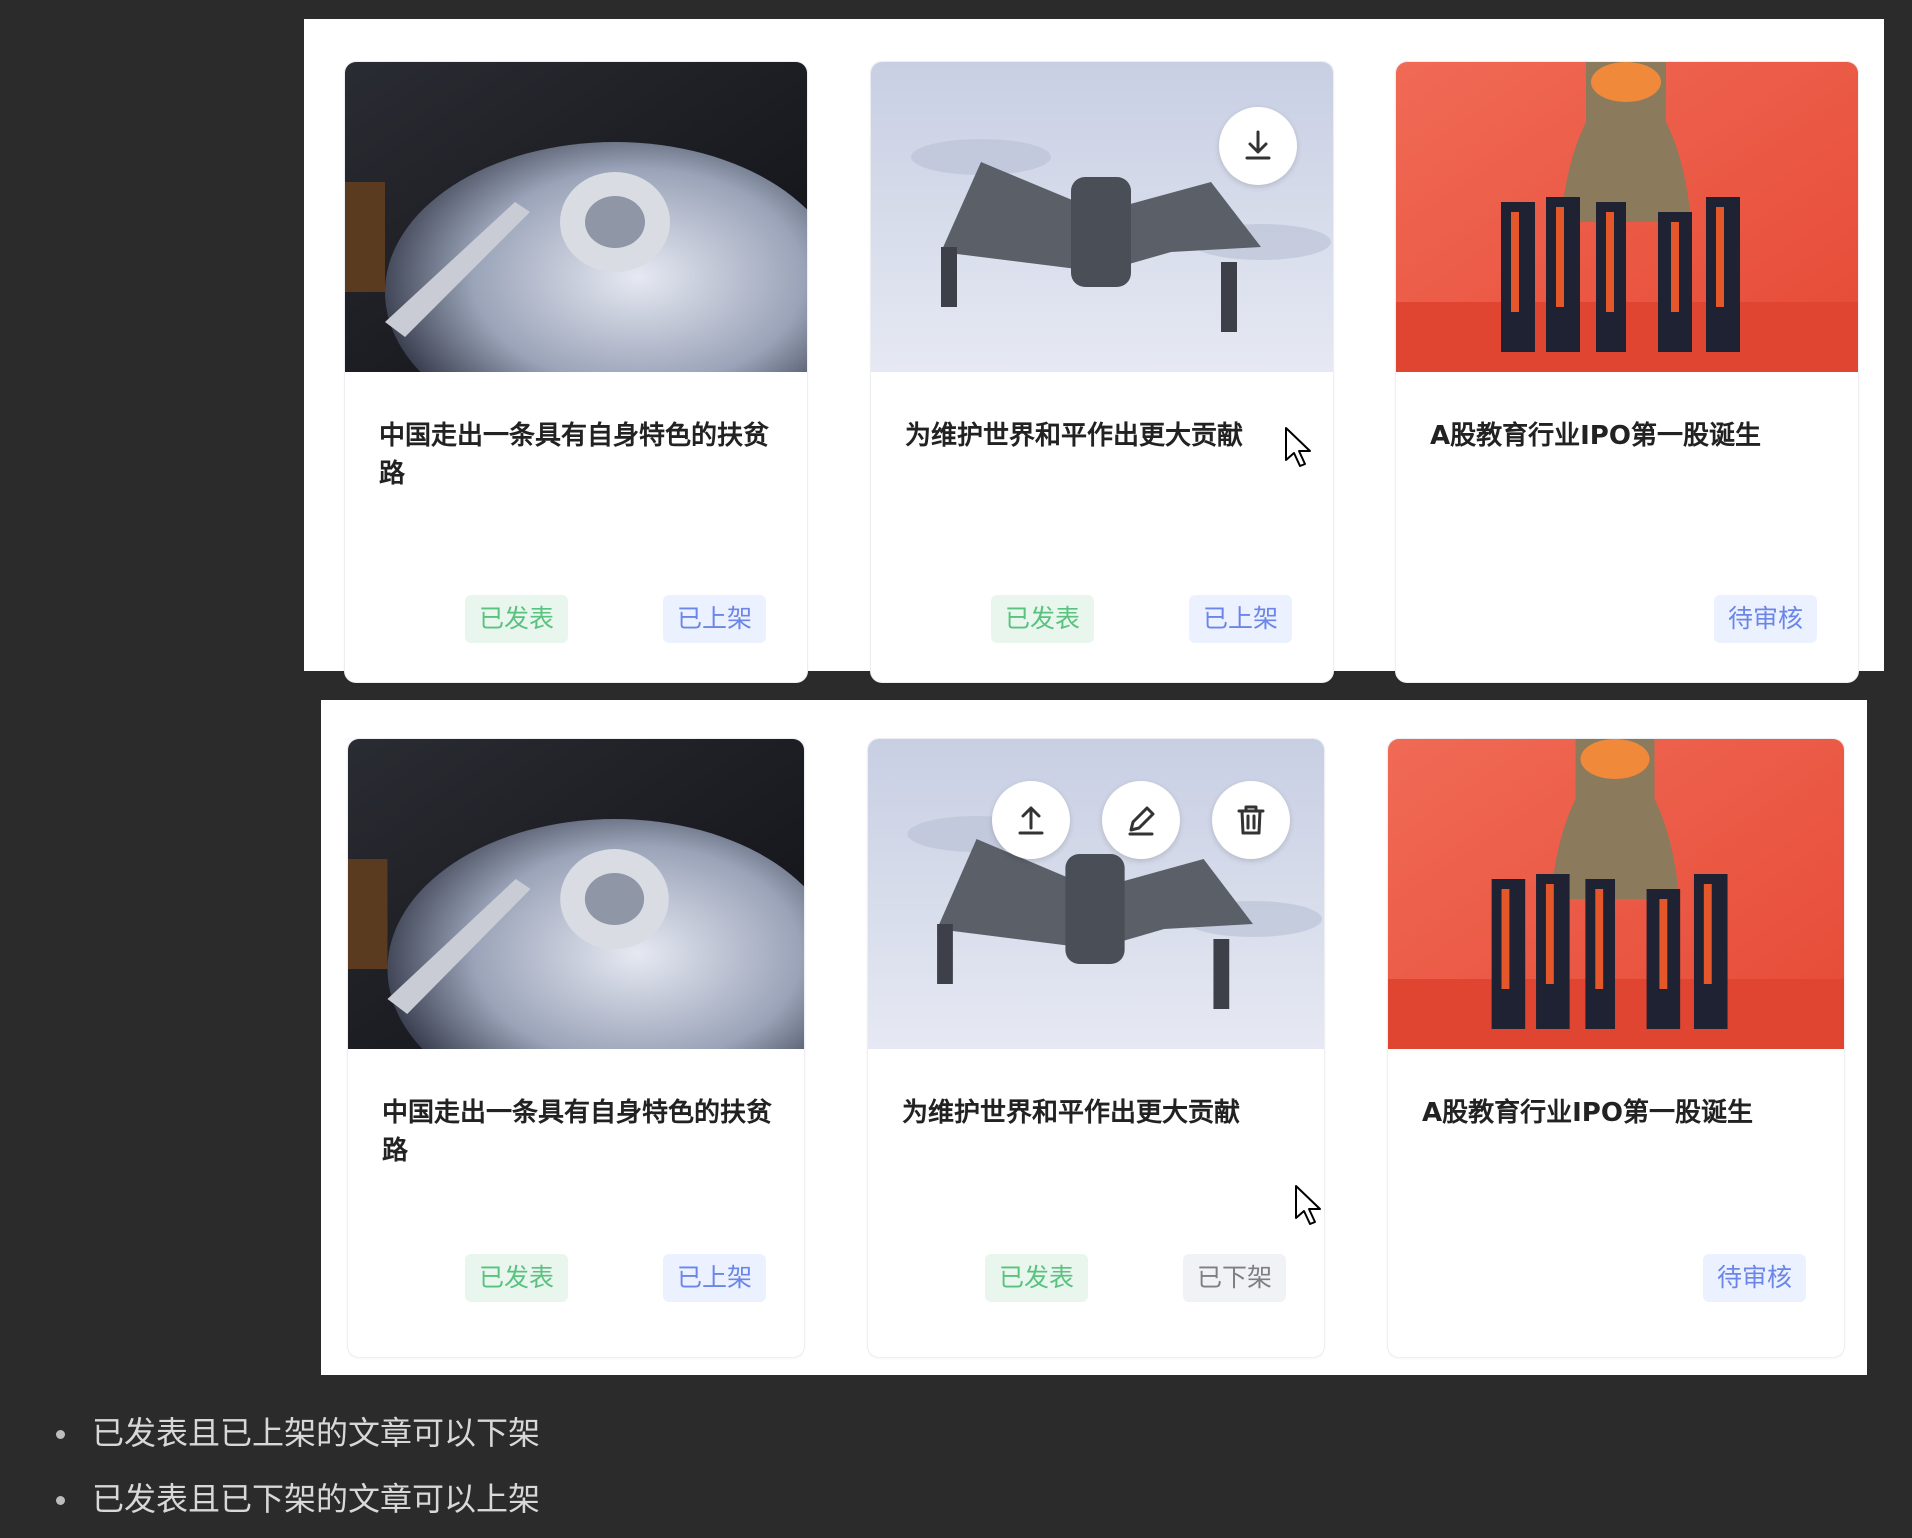  I want to click on delete-button, so click(1251, 820).